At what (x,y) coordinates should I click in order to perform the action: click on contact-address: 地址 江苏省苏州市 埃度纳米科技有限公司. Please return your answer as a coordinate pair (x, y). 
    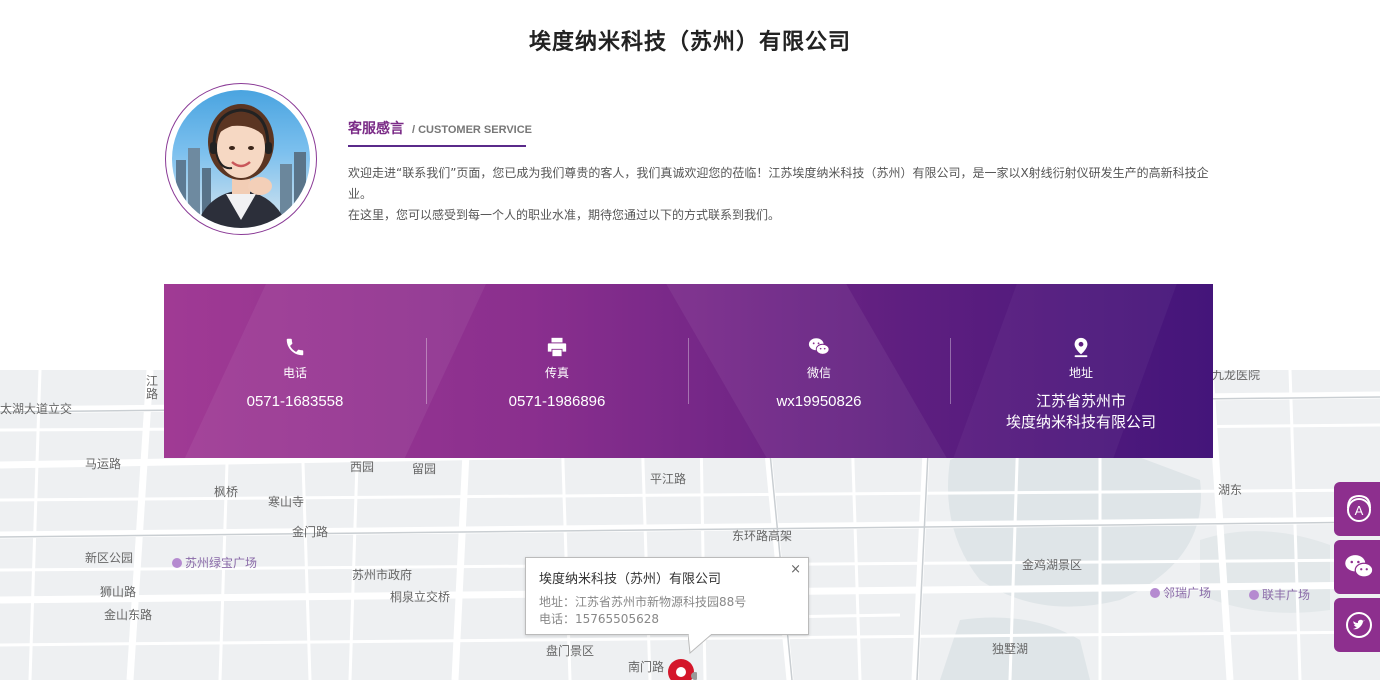
    Looking at the image, I should click on (1081, 371).